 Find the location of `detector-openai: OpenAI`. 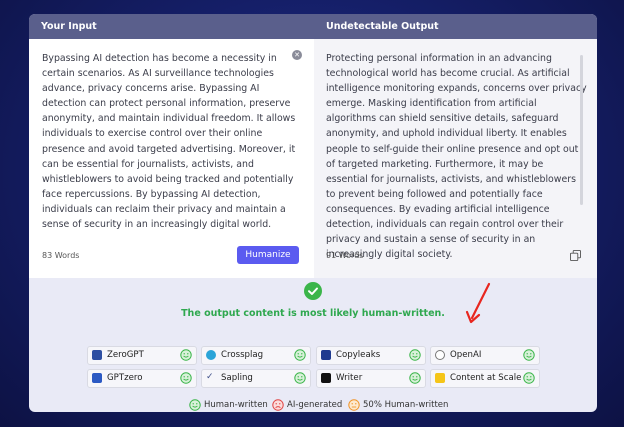

detector-openai: OpenAI is located at coordinates (485, 355).